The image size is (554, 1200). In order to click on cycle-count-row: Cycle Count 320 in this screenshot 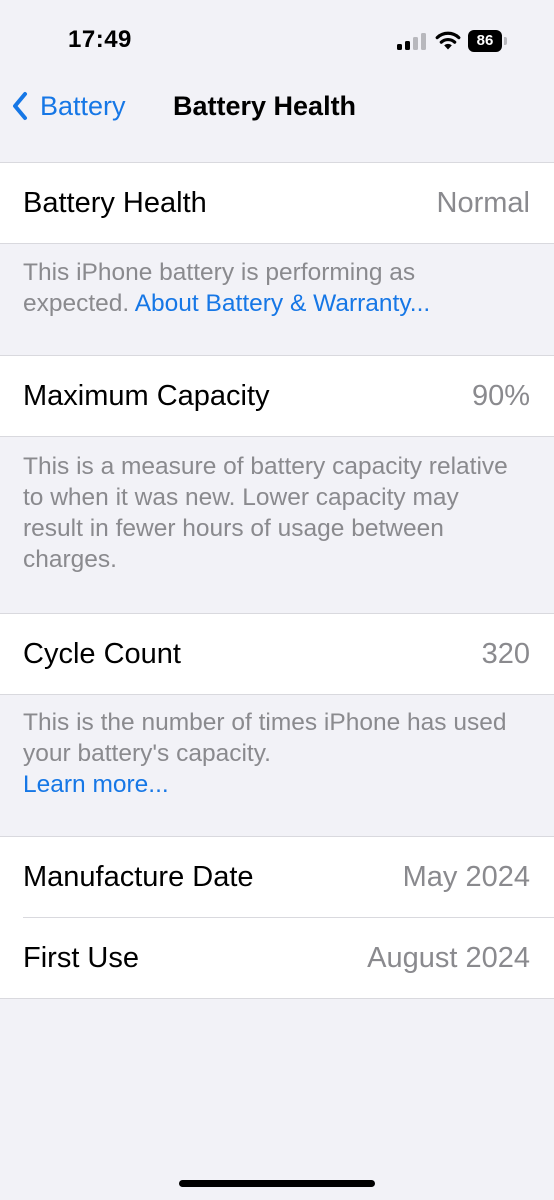, I will do `click(277, 654)`.